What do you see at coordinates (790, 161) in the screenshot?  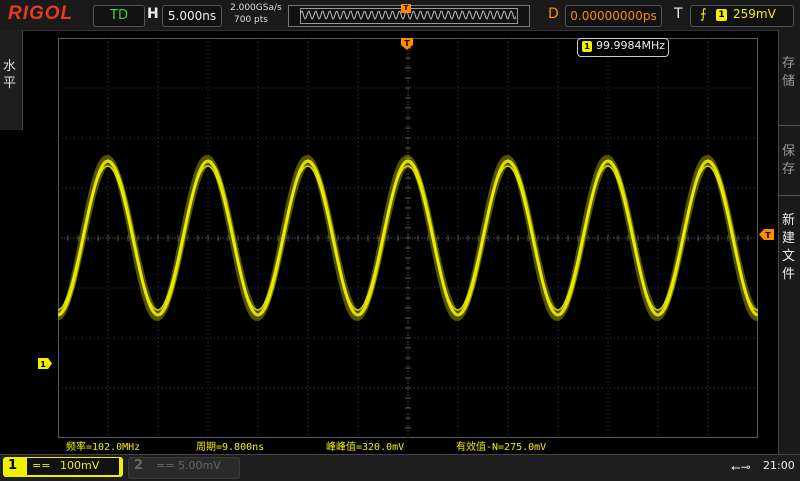 I see `menu-item-save: 保存` at bounding box center [790, 161].